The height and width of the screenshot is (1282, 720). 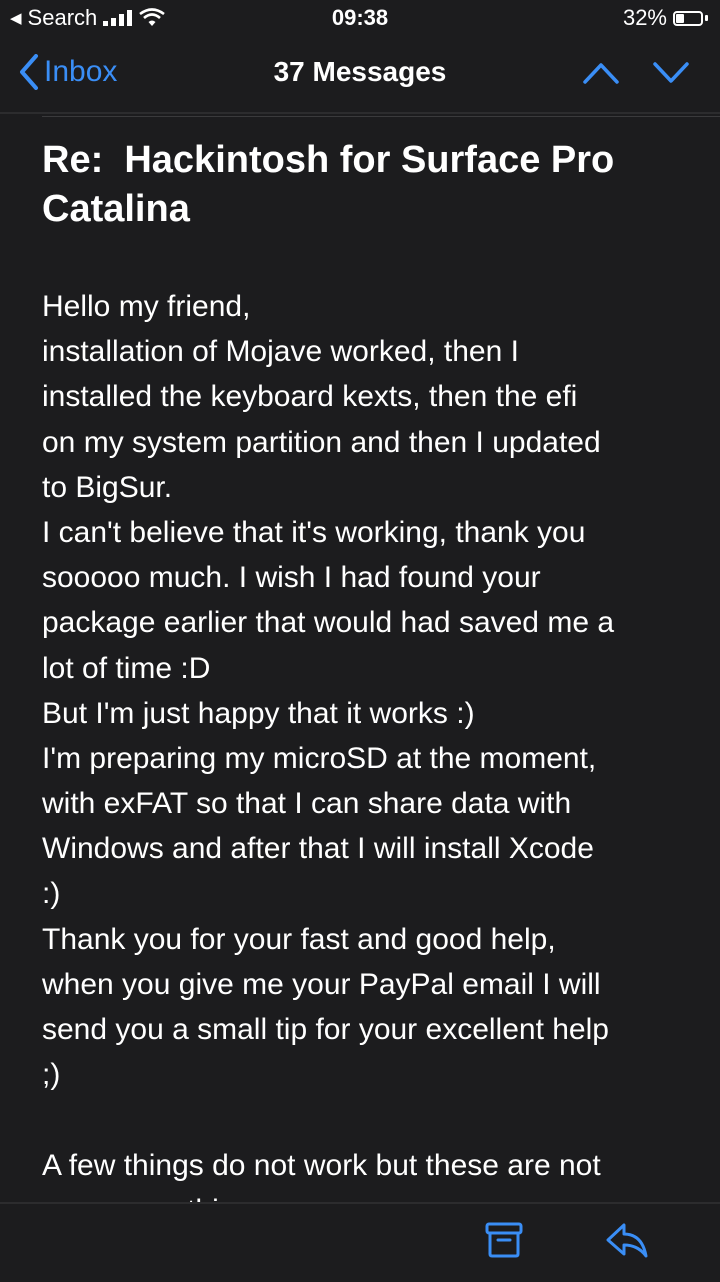 What do you see at coordinates (504, 1240) in the screenshot?
I see `archive-box-icon` at bounding box center [504, 1240].